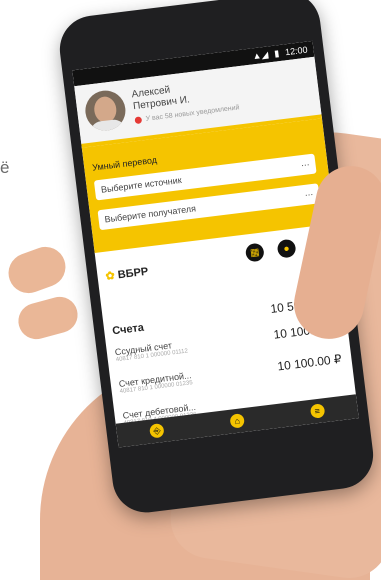 Image resolution: width=381 pixels, height=583 pixels. Describe the element at coordinates (160, 97) in the screenshot. I see `user-name: Алексей Петрович И.` at that location.